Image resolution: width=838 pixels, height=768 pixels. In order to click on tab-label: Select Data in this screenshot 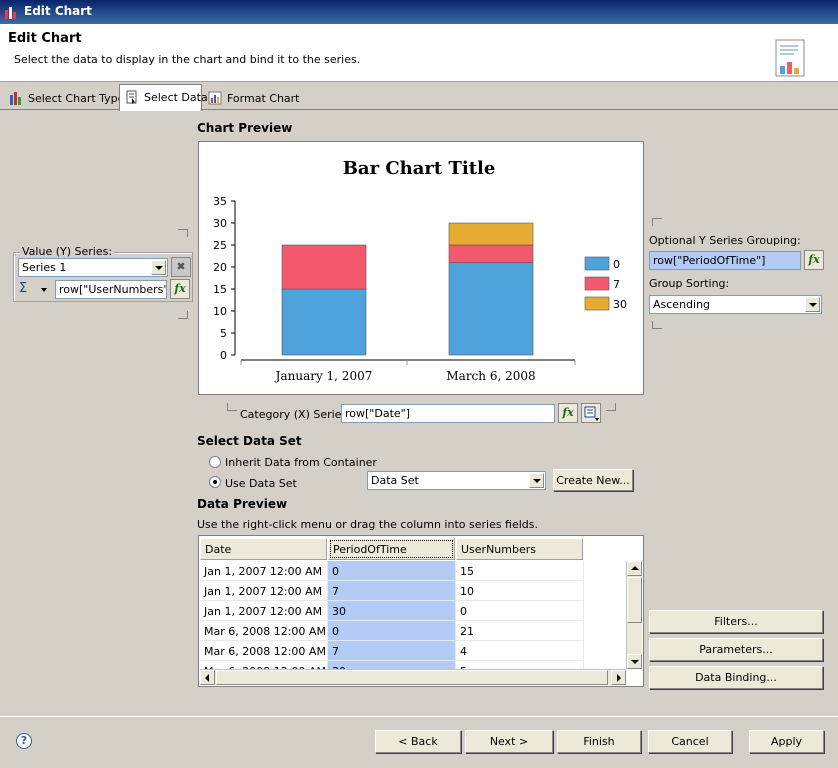, I will do `click(176, 97)`.